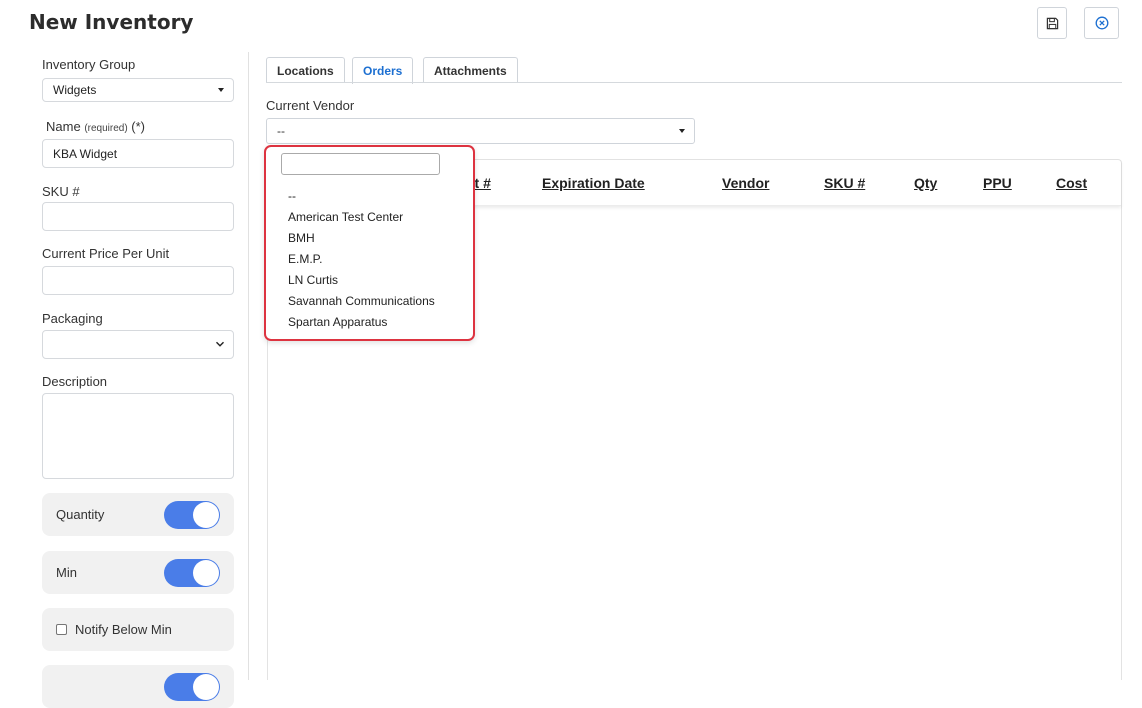  What do you see at coordinates (61, 191) in the screenshot?
I see `sku-label: SKU #` at bounding box center [61, 191].